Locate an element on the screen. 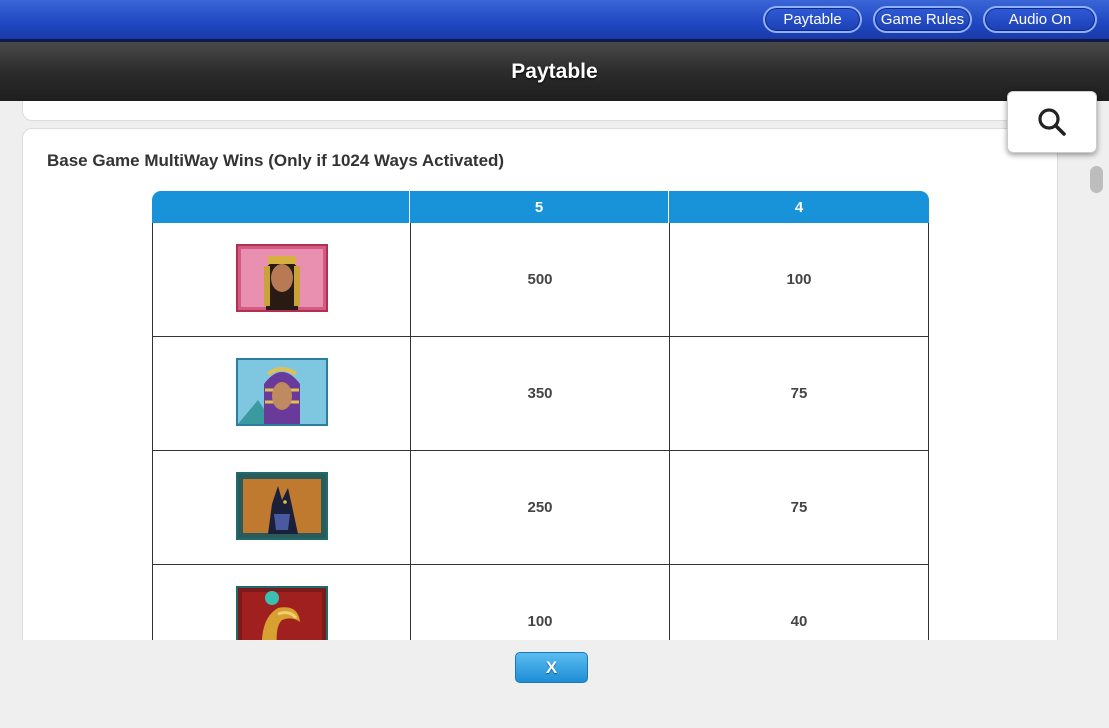 This screenshot has width=1109, height=728. game-rules-button: Game Rules is located at coordinates (922, 19).